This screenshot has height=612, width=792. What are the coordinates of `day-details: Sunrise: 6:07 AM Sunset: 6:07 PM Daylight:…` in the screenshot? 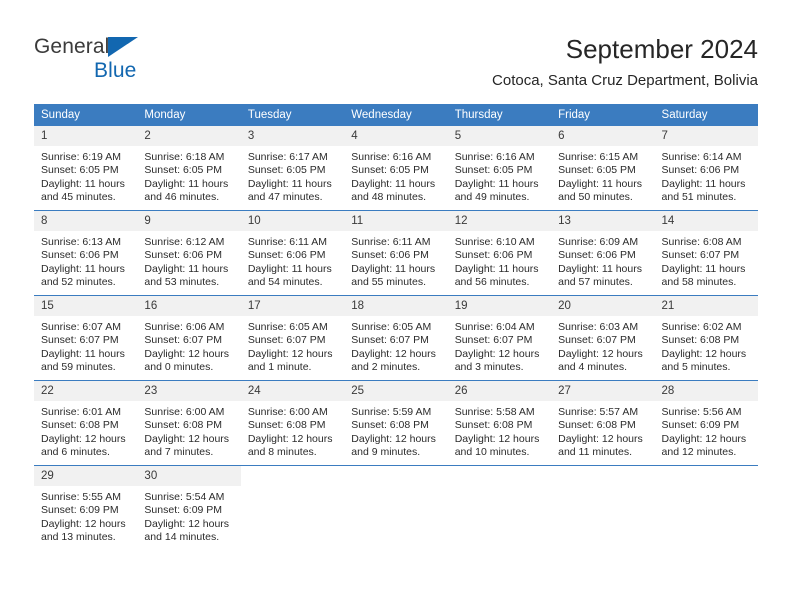 It's located at (85, 345).